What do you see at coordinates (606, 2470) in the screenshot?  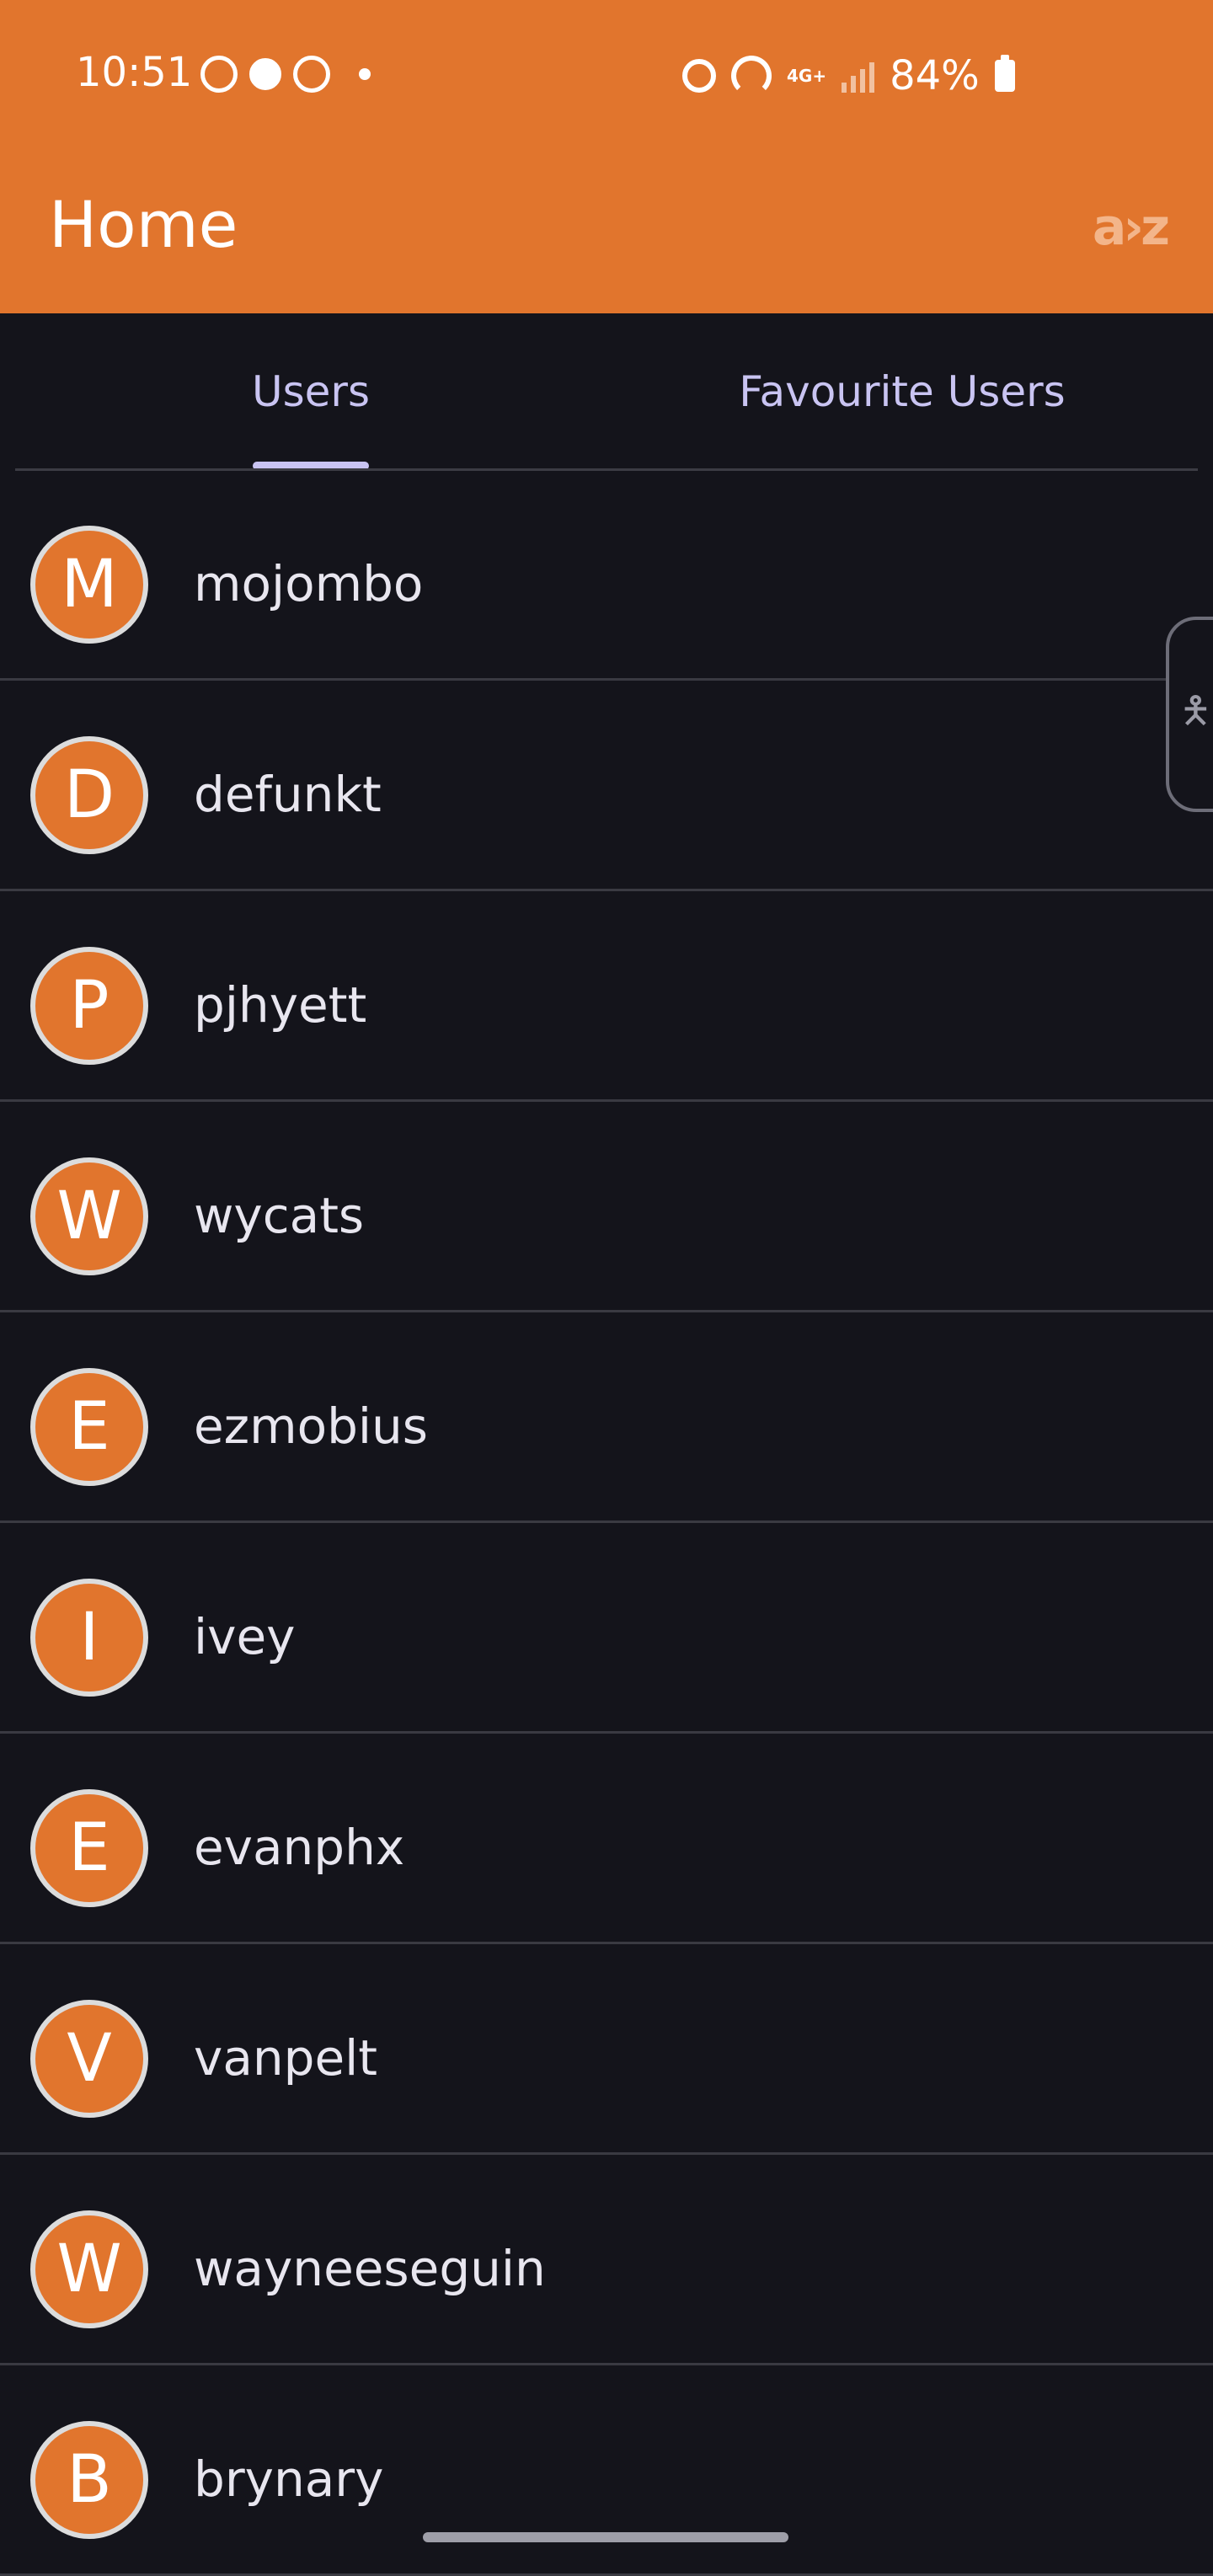 I see `list-item: B brynary` at bounding box center [606, 2470].